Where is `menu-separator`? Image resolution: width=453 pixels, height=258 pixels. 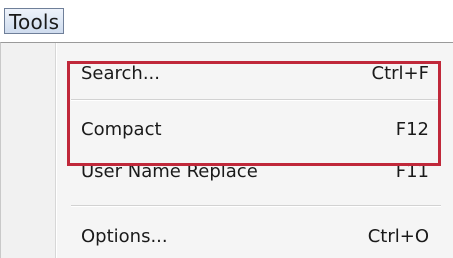 menu-separator is located at coordinates (256, 206).